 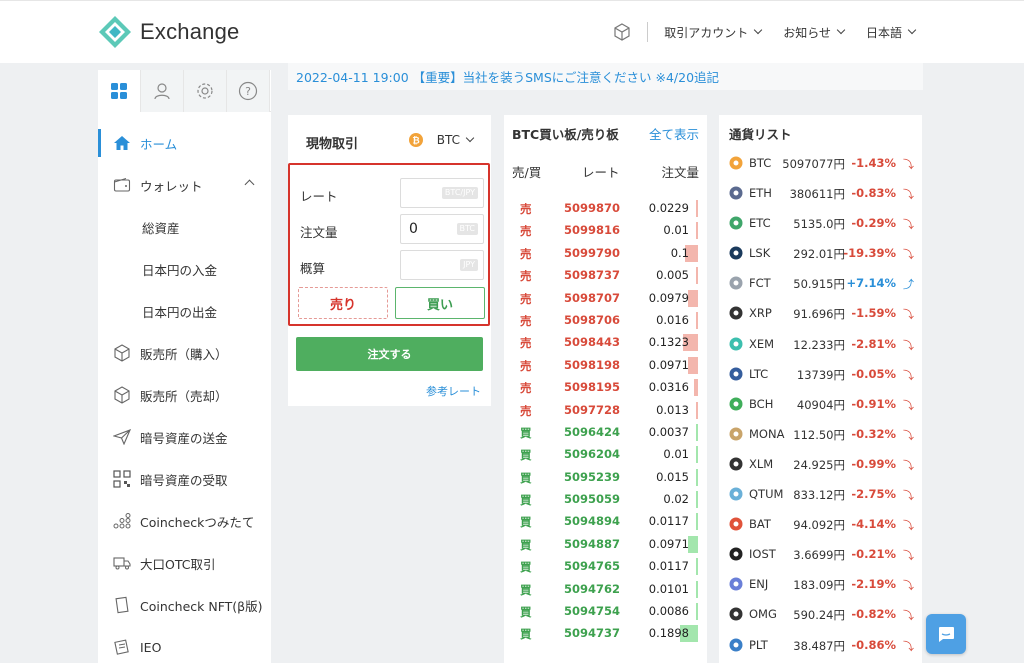 I want to click on currency-row: LSK 292.01円 -19.39% ⤵, so click(x=820, y=253).